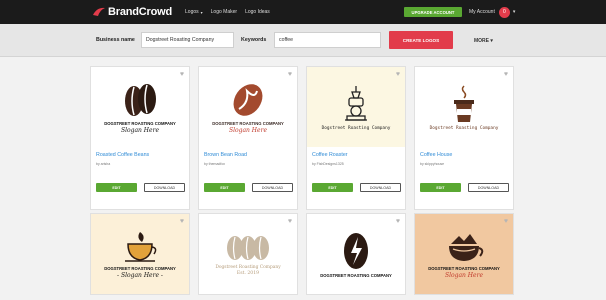 This screenshot has height=300, width=606. I want to click on brand-logo: BrandCrowd, so click(132, 12).